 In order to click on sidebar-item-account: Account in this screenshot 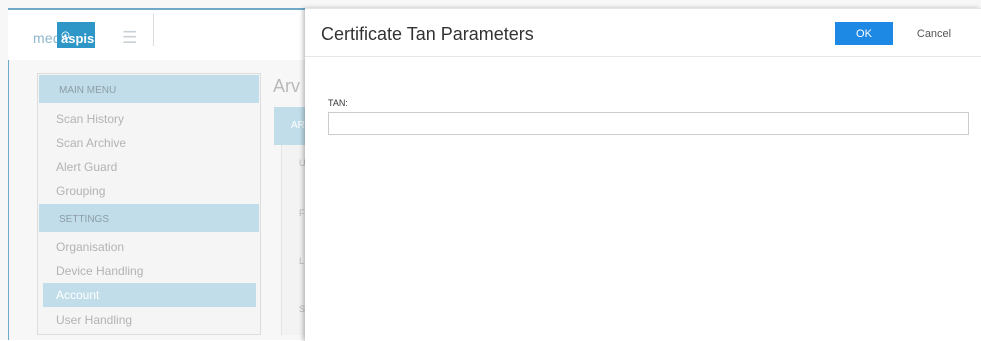, I will do `click(149, 295)`.